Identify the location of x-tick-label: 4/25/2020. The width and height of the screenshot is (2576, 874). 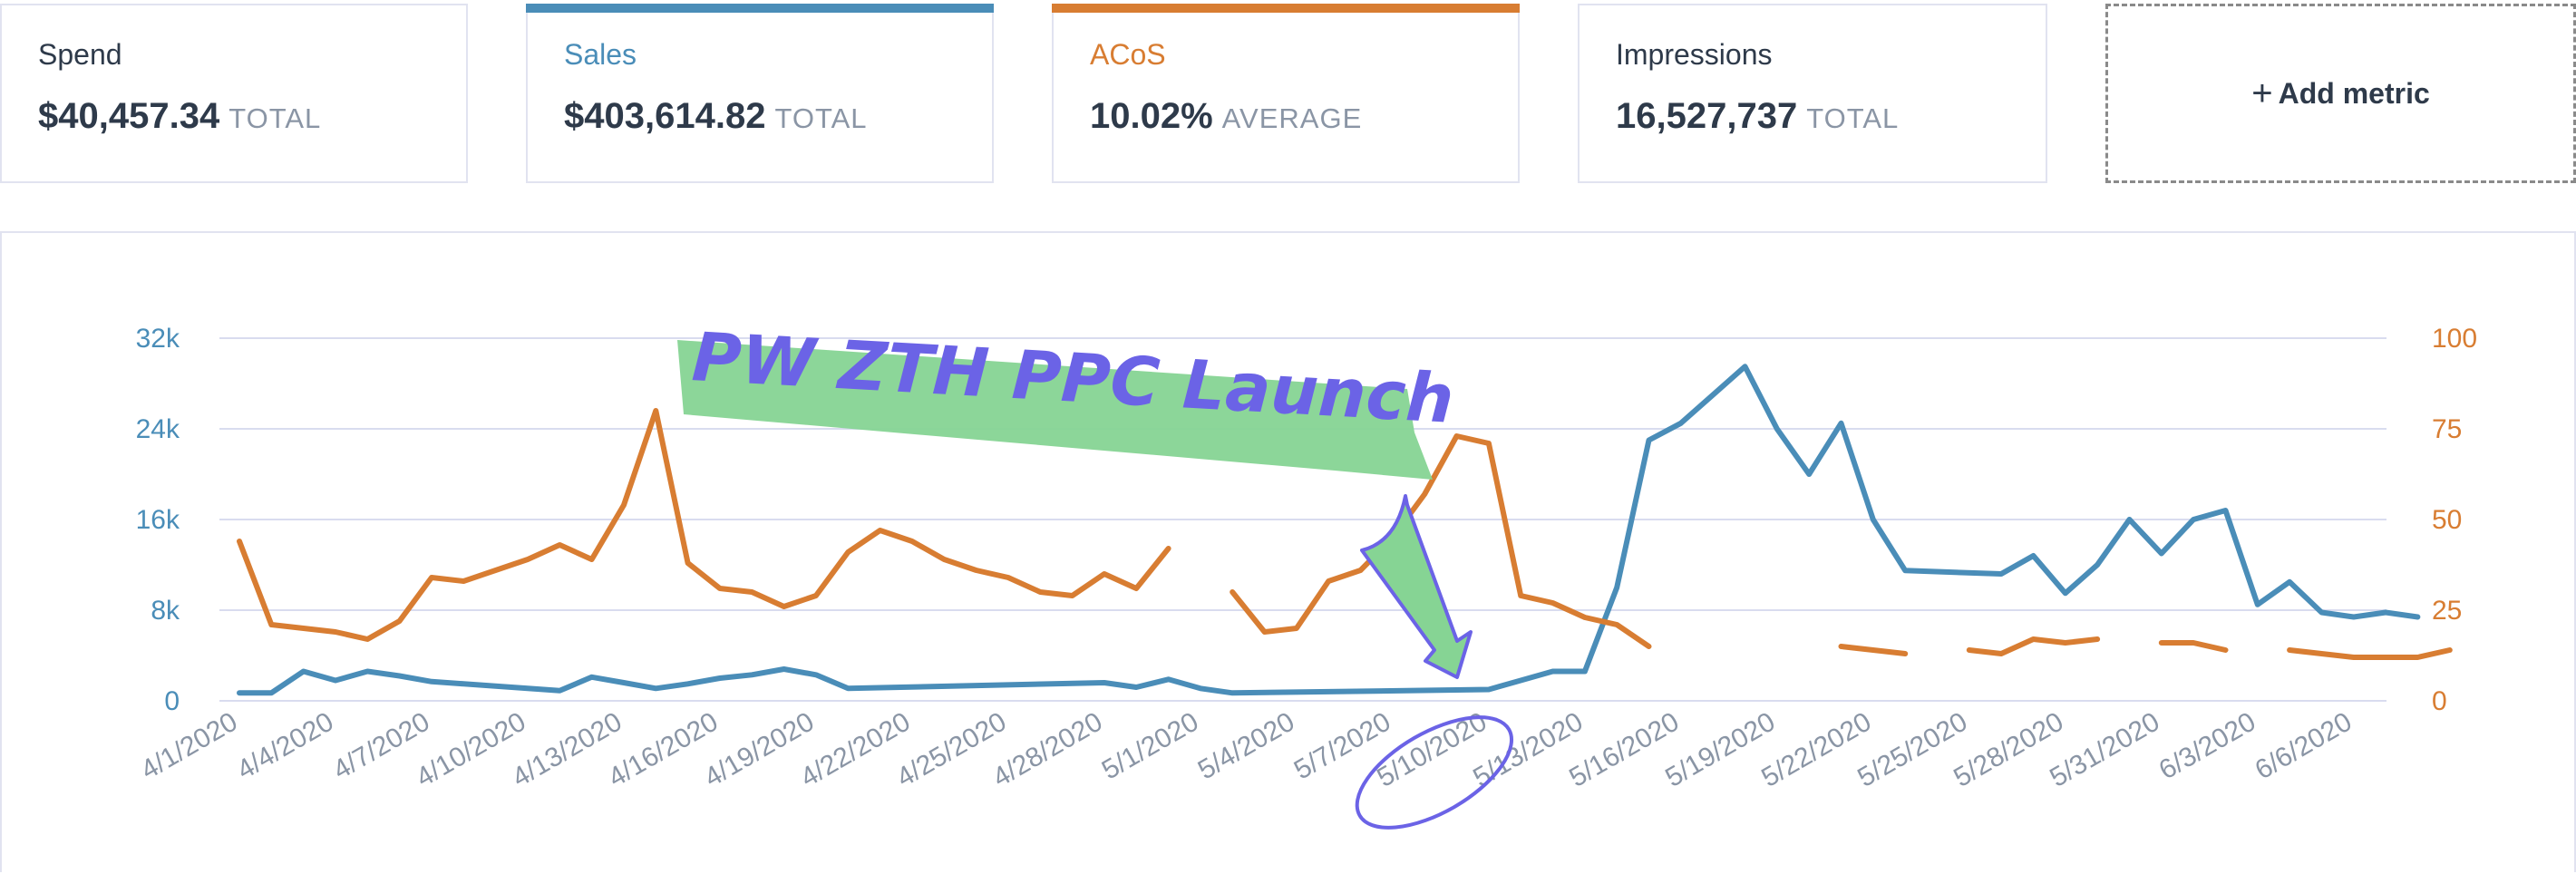
(951, 749).